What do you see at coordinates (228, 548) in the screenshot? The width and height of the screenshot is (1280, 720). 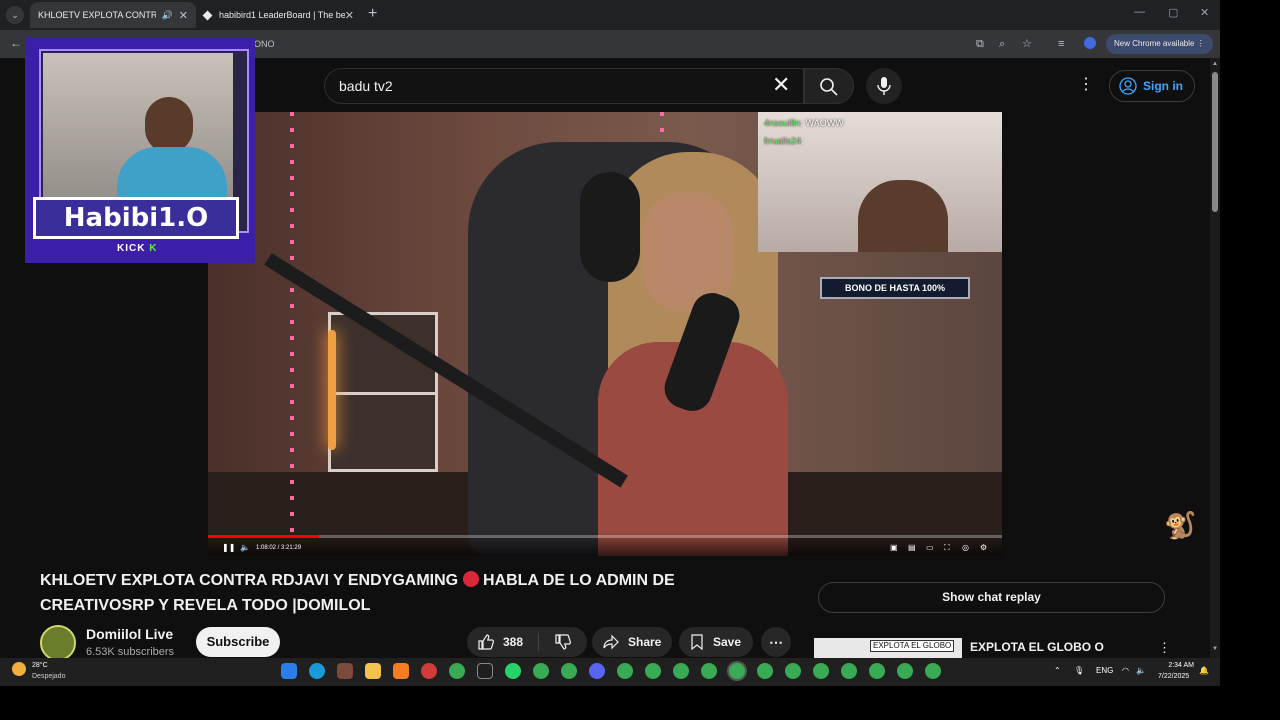 I see `pause-icon: ❚❚` at bounding box center [228, 548].